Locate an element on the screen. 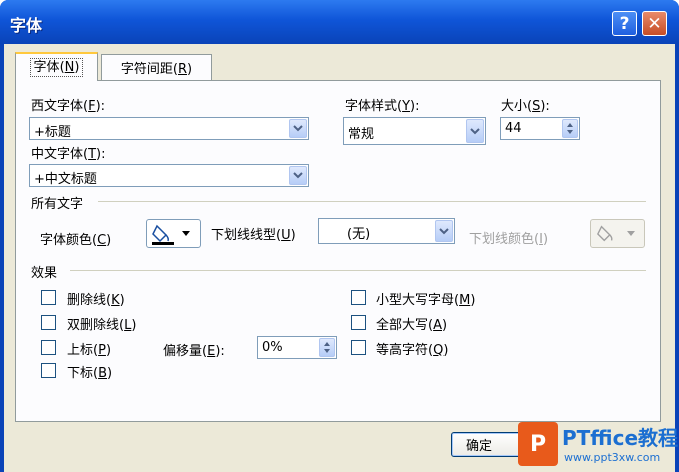 Image resolution: width=679 pixels, height=472 pixels. dialog-title: 字体 is located at coordinates (26, 25).